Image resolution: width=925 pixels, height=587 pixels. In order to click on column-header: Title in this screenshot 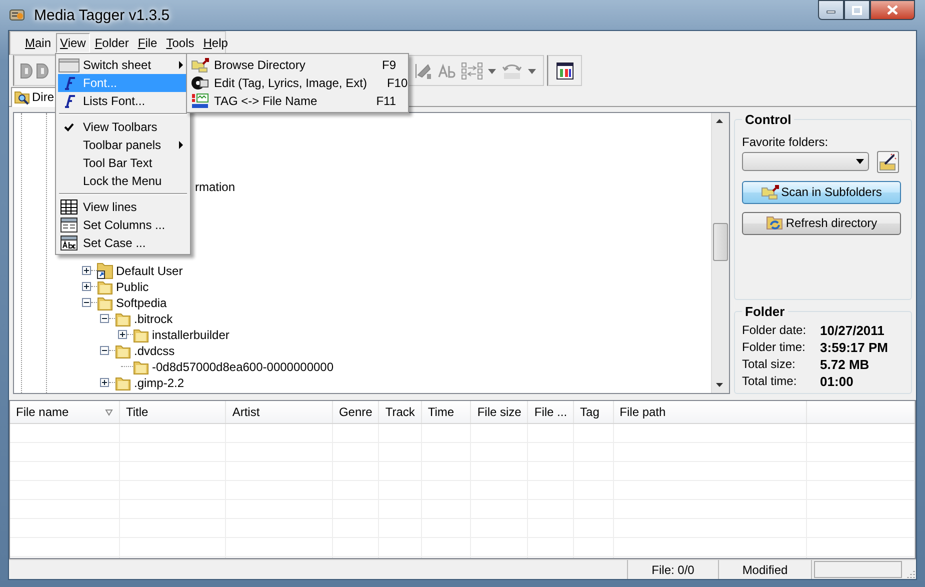, I will do `click(172, 412)`.